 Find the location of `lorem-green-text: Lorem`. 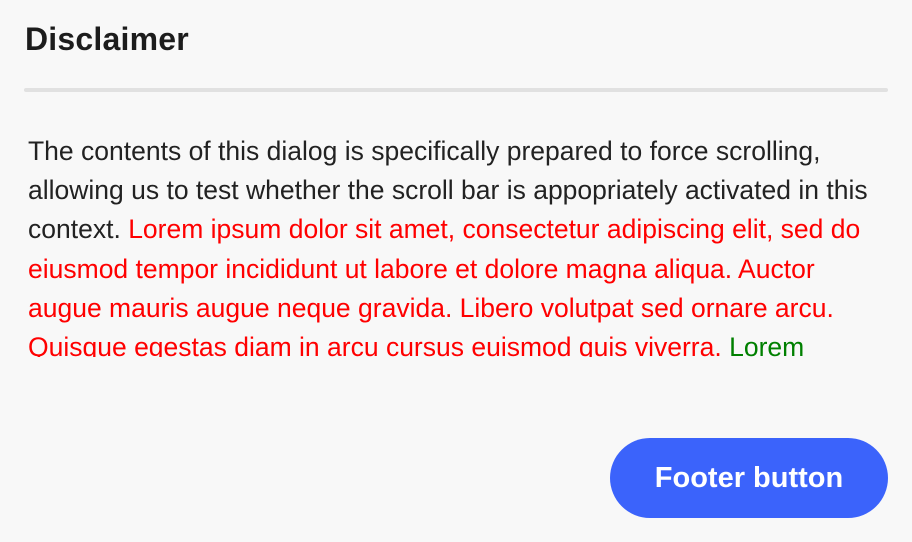

lorem-green-text: Lorem is located at coordinates (767, 344).